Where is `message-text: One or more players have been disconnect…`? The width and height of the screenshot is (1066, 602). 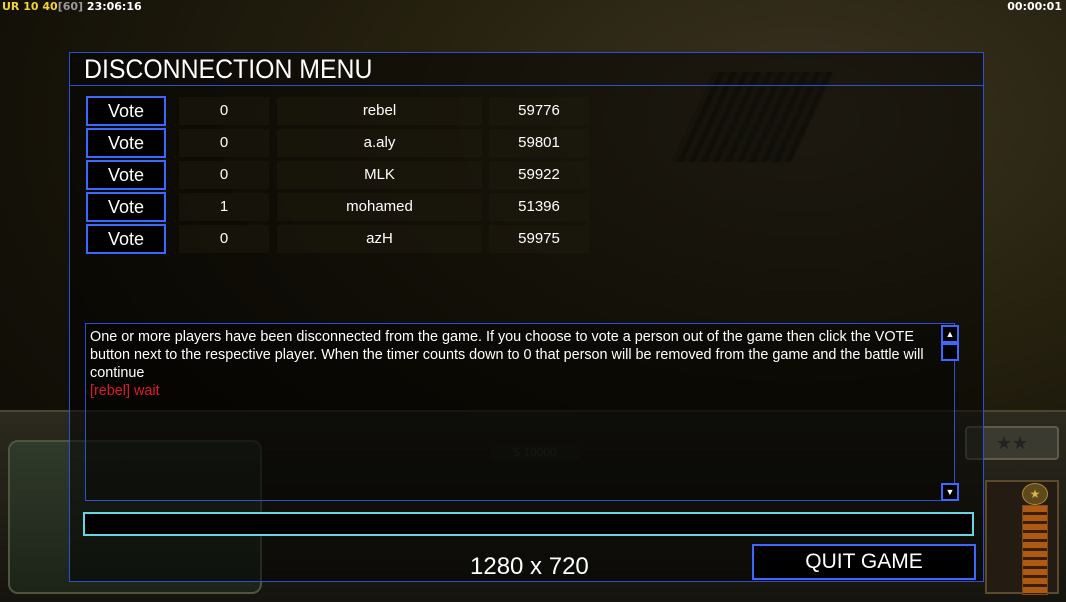 message-text: One or more players have been disconnect… is located at coordinates (520, 364).